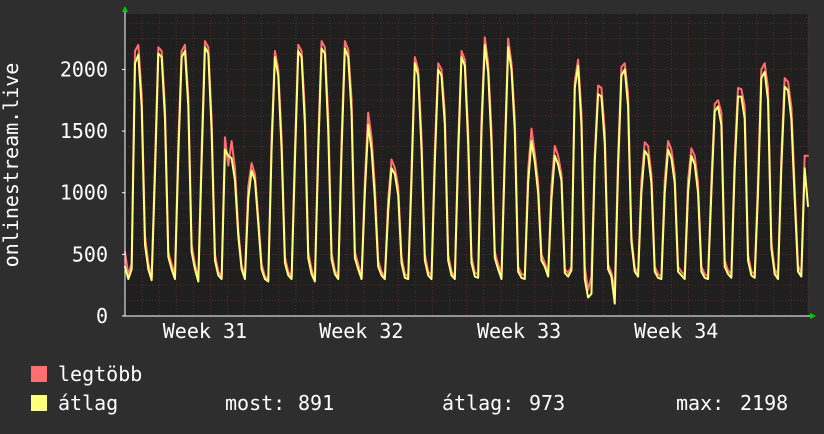 The image size is (824, 434). I want to click on legend-most-value: 891, so click(316, 403).